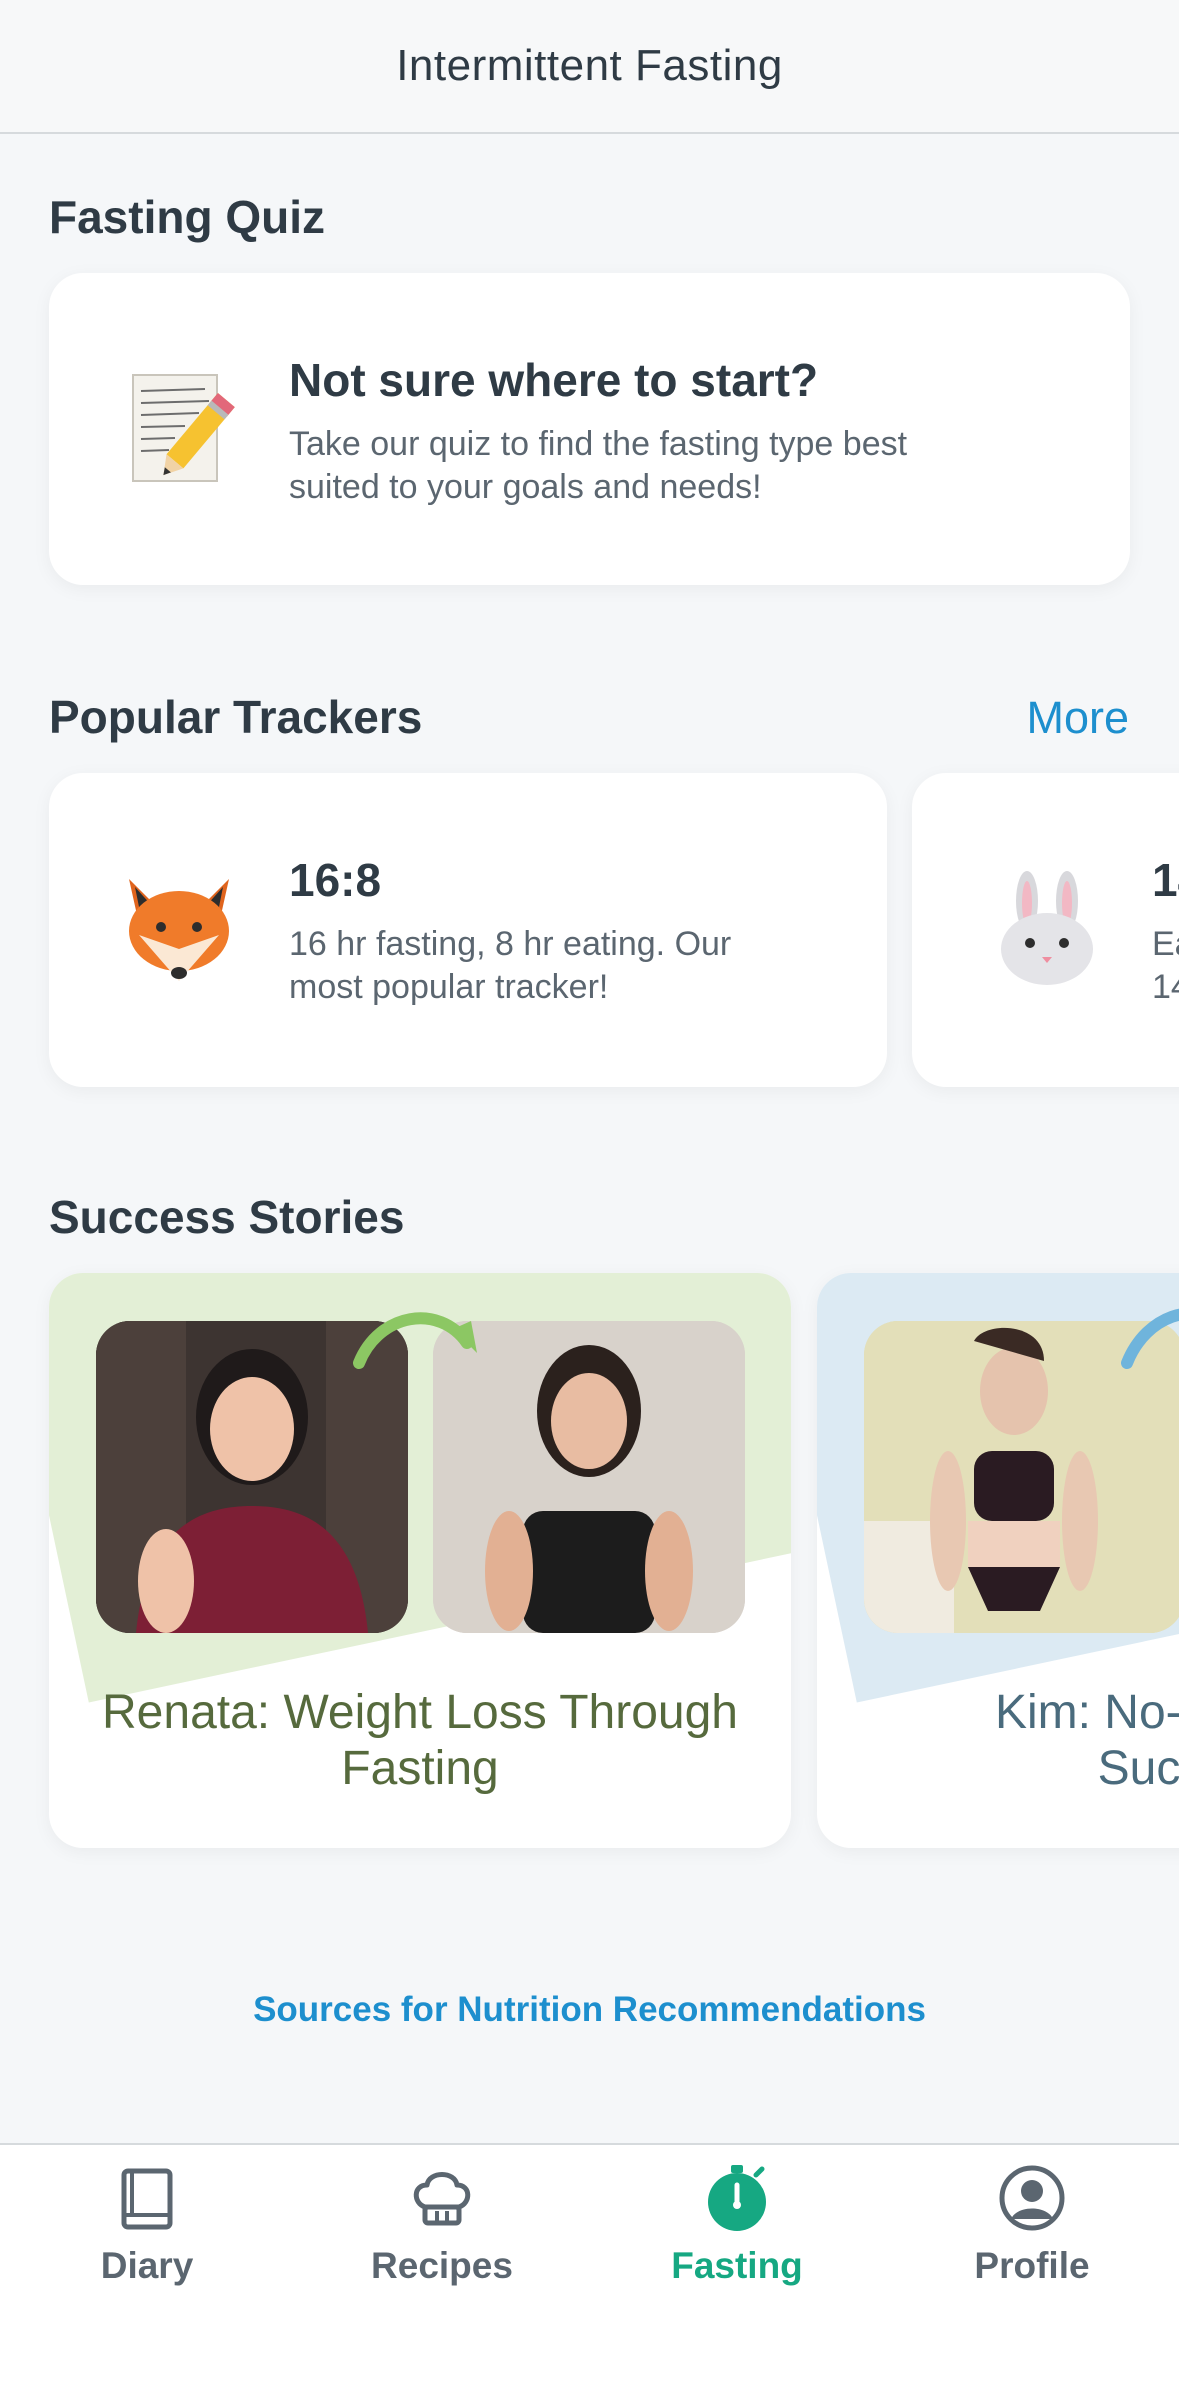 This screenshot has height=2396, width=1179. I want to click on tab-label: Recipes, so click(442, 2265).